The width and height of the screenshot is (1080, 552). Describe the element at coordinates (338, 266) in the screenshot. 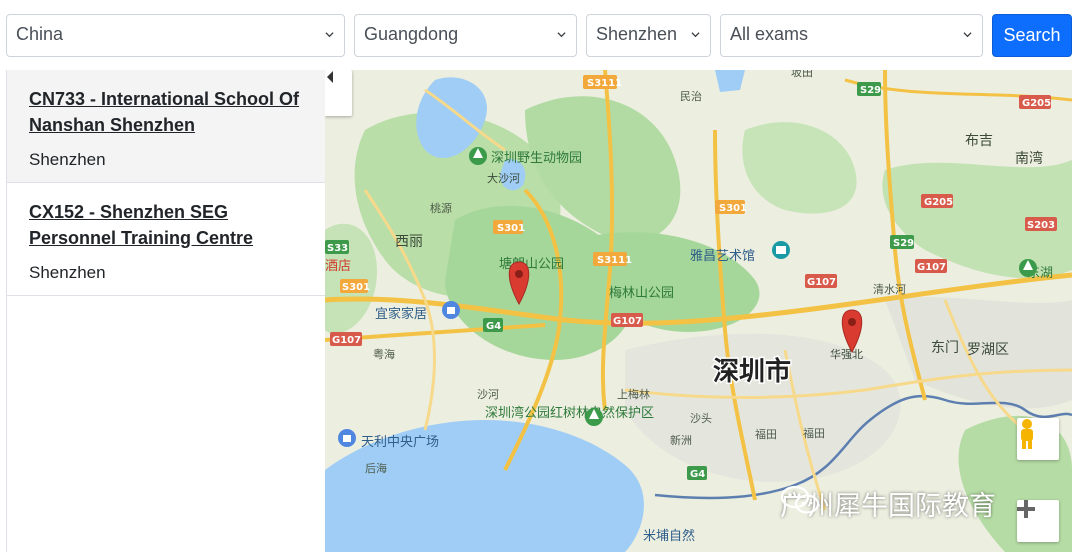

I see `map-label: 酒店` at that location.